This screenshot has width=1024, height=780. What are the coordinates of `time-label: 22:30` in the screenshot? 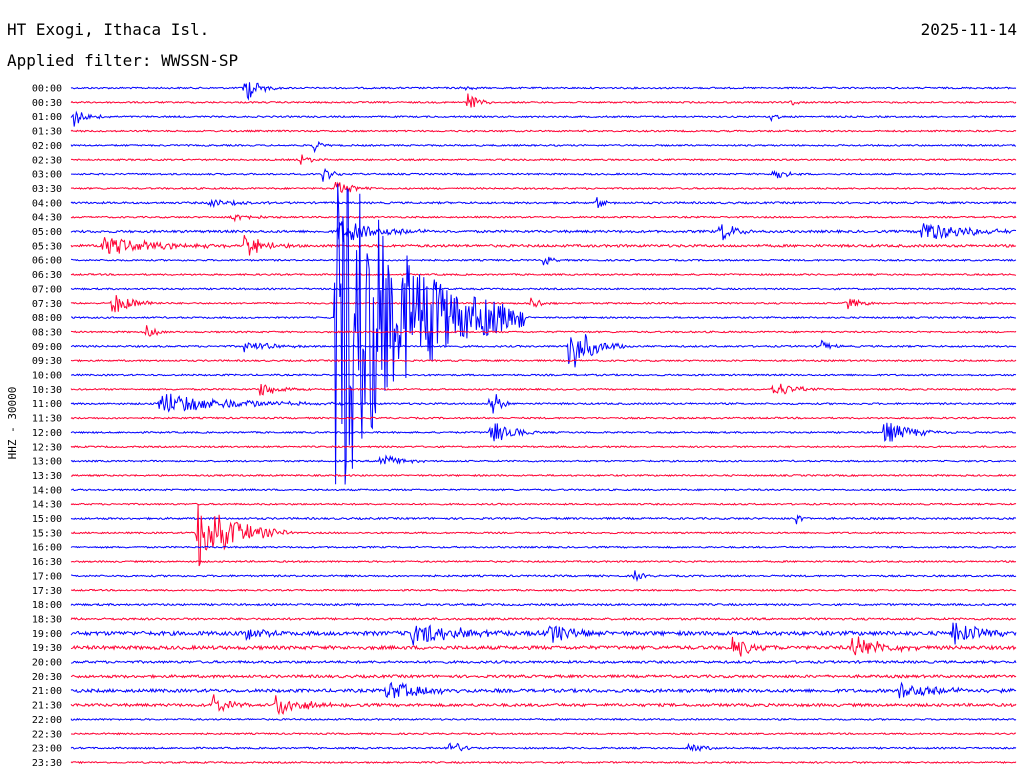 It's located at (47, 734).